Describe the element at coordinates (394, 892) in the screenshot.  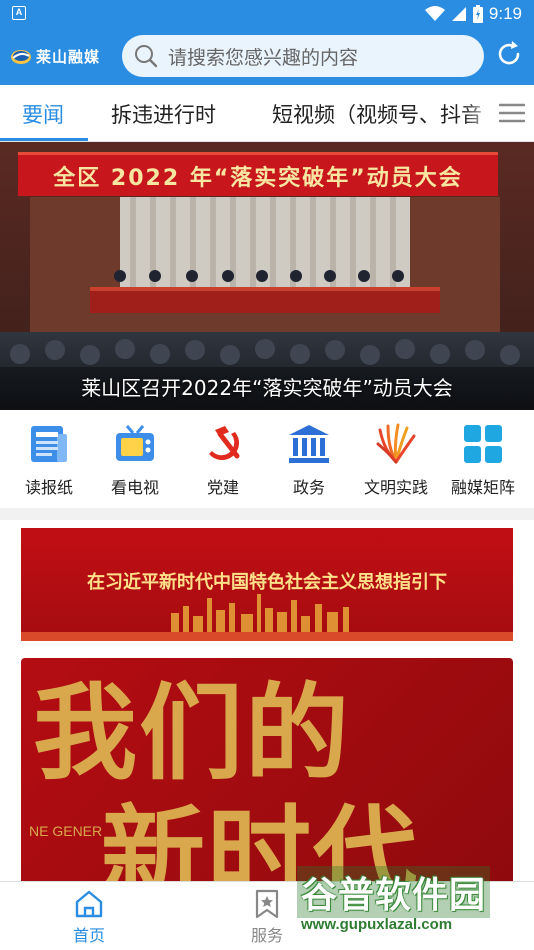
I see `watermark-main-text: 谷普软件园` at that location.